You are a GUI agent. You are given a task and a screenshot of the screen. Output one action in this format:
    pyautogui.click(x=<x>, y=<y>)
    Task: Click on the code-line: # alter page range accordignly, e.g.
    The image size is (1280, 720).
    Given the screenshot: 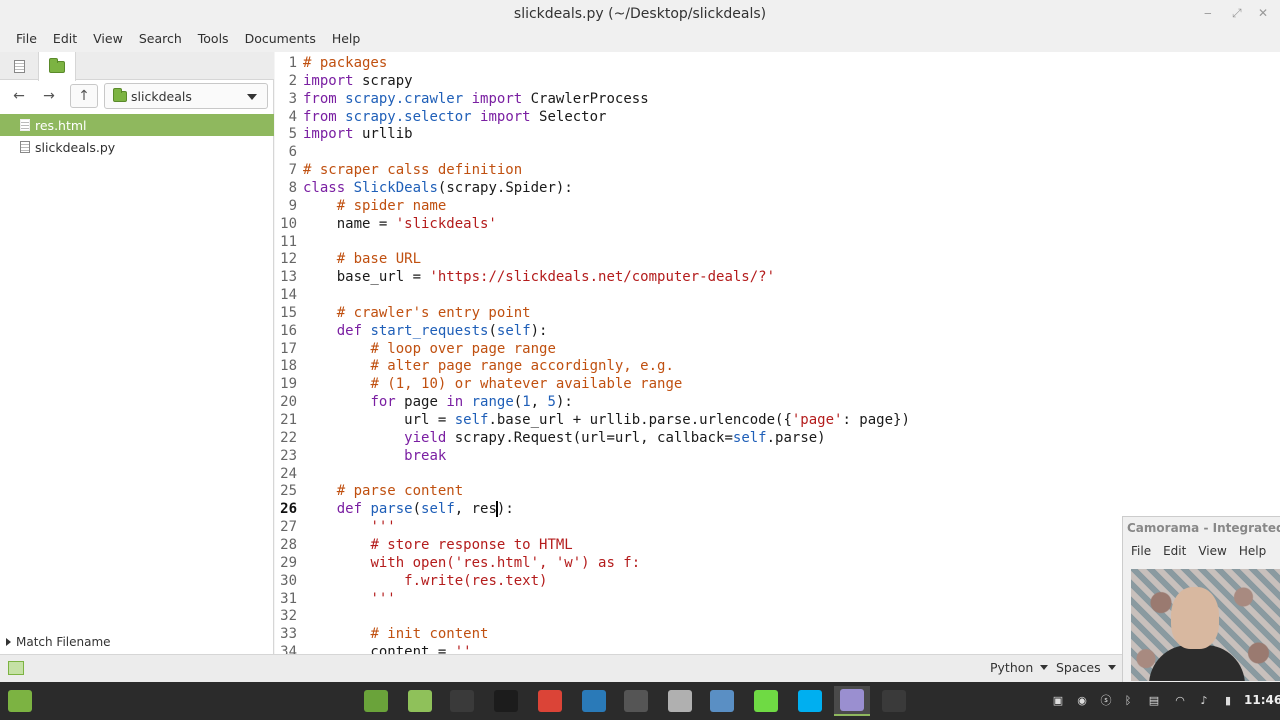 What is the action you would take?
    pyautogui.click(x=488, y=366)
    